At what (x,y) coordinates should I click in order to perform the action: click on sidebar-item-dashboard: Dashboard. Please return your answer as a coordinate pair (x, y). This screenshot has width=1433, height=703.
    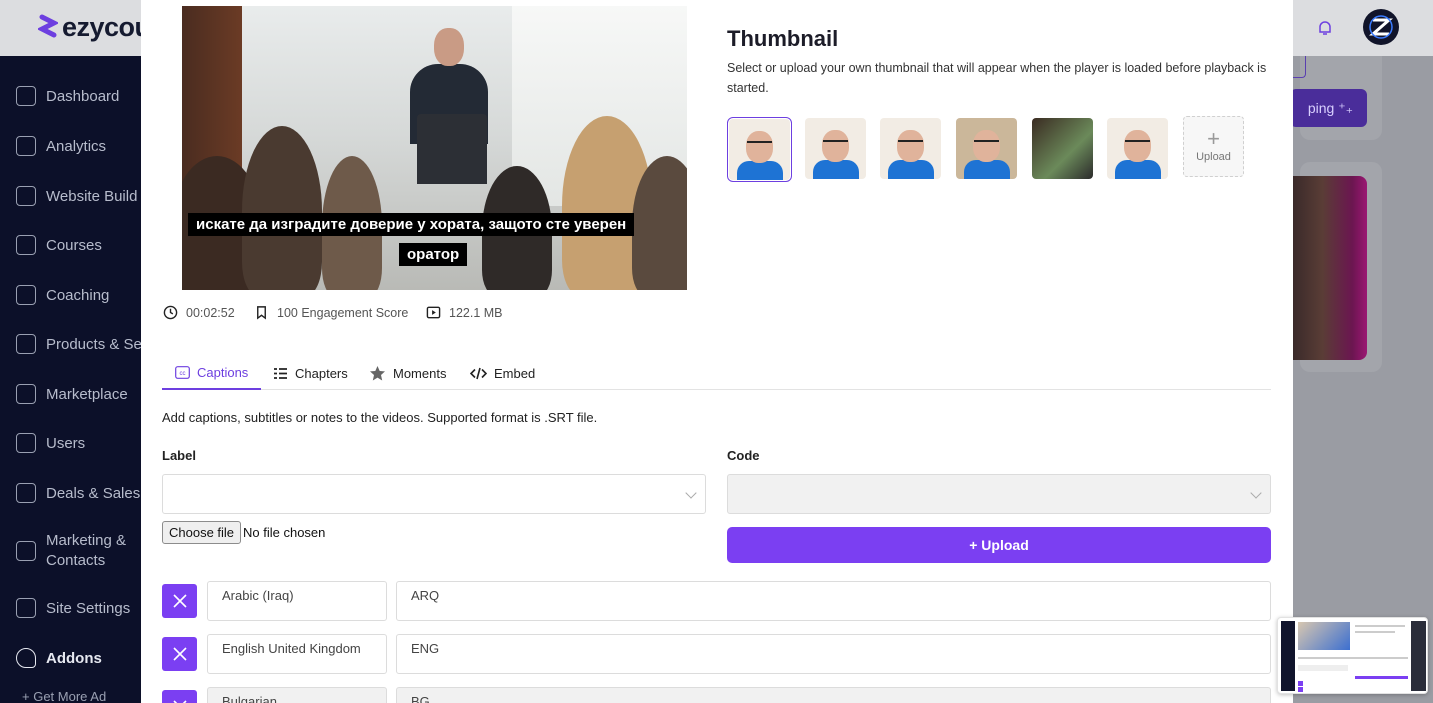
    Looking at the image, I should click on (70, 96).